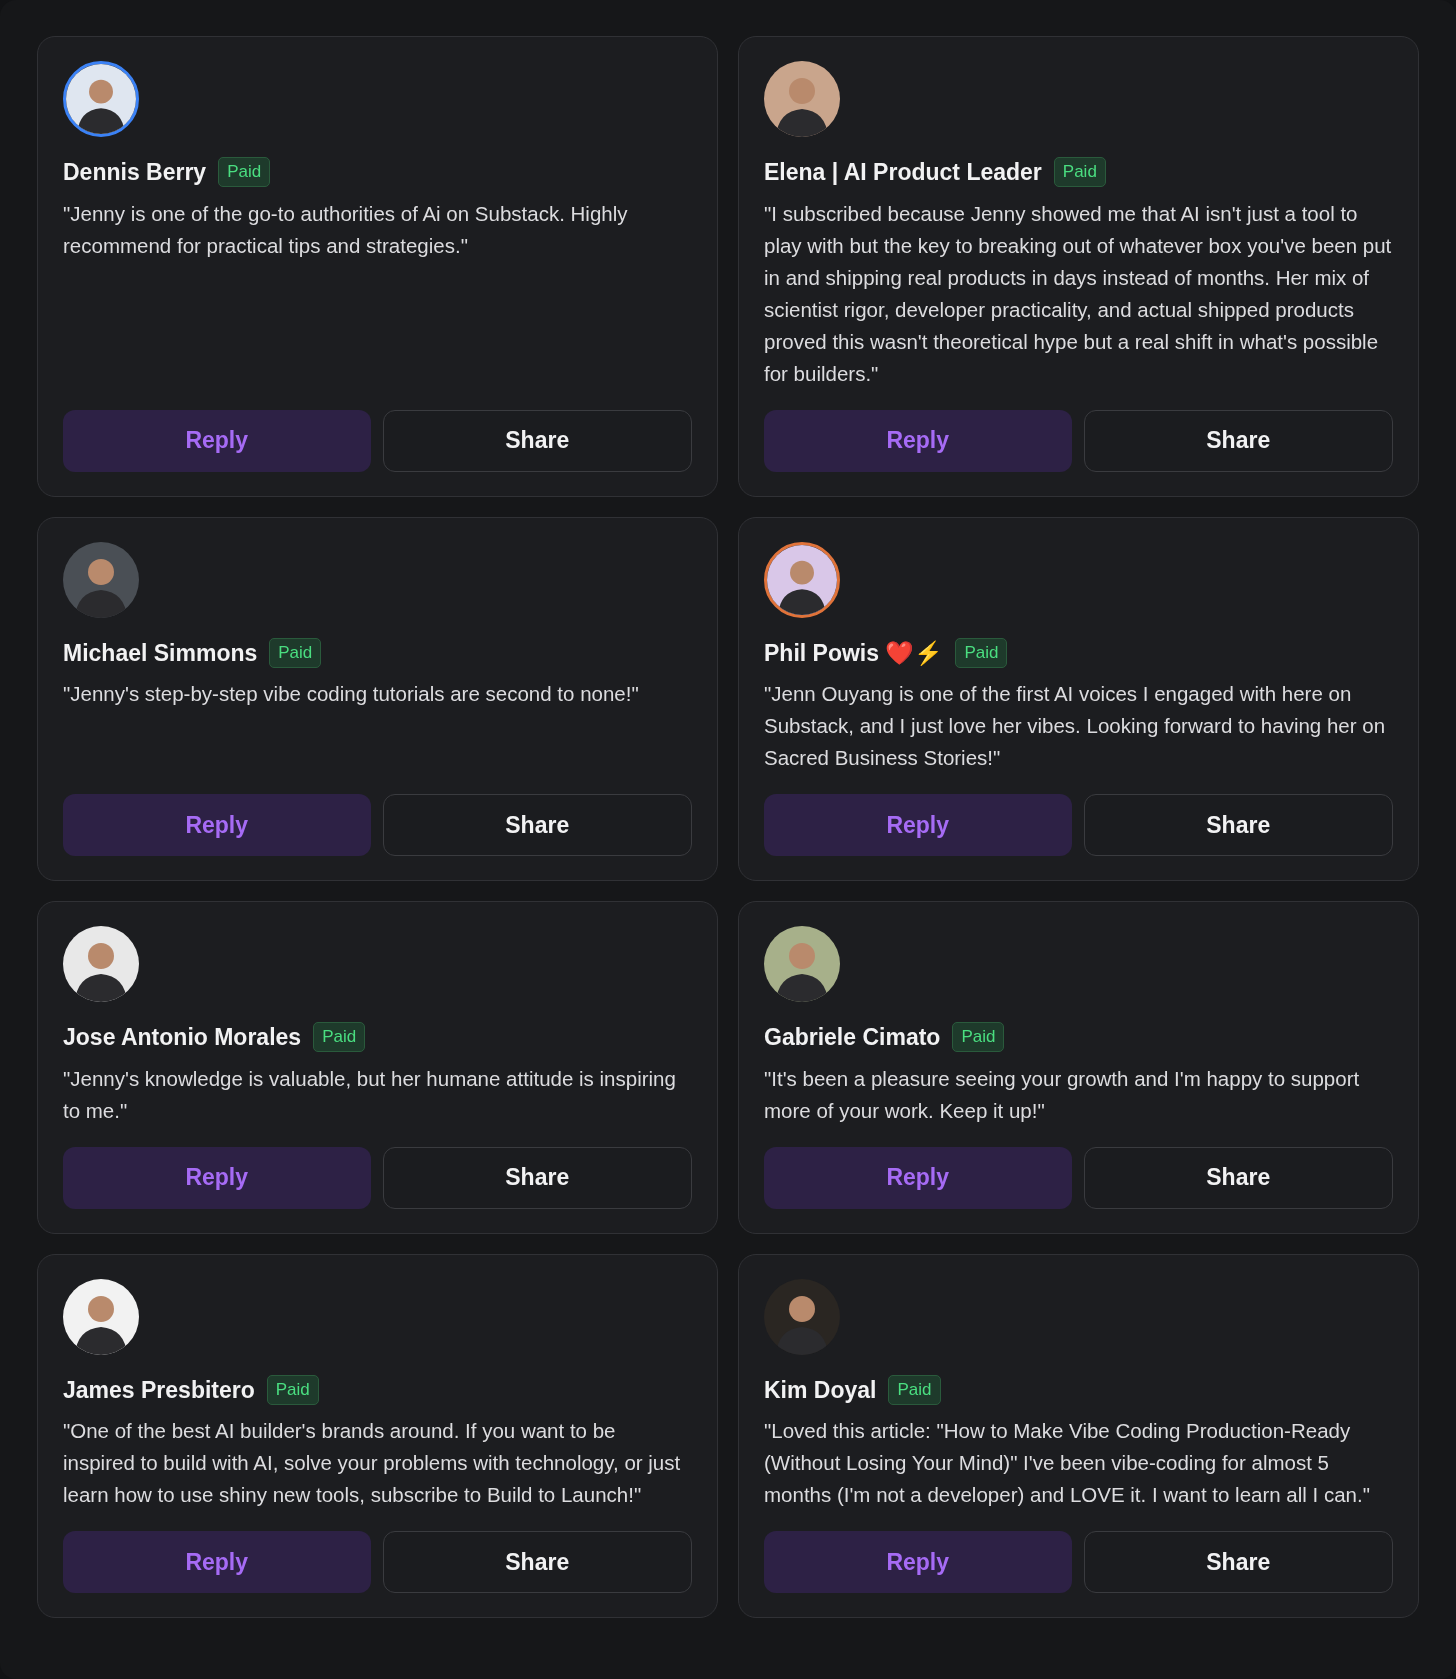 The image size is (1456, 1679). I want to click on quote-text: "Jenn Ouyang is one of the first AI voices I engaged with here on Substack, and I just love her vibes. Looking forward to having her on Sacred Business Stories!", so click(1075, 726).